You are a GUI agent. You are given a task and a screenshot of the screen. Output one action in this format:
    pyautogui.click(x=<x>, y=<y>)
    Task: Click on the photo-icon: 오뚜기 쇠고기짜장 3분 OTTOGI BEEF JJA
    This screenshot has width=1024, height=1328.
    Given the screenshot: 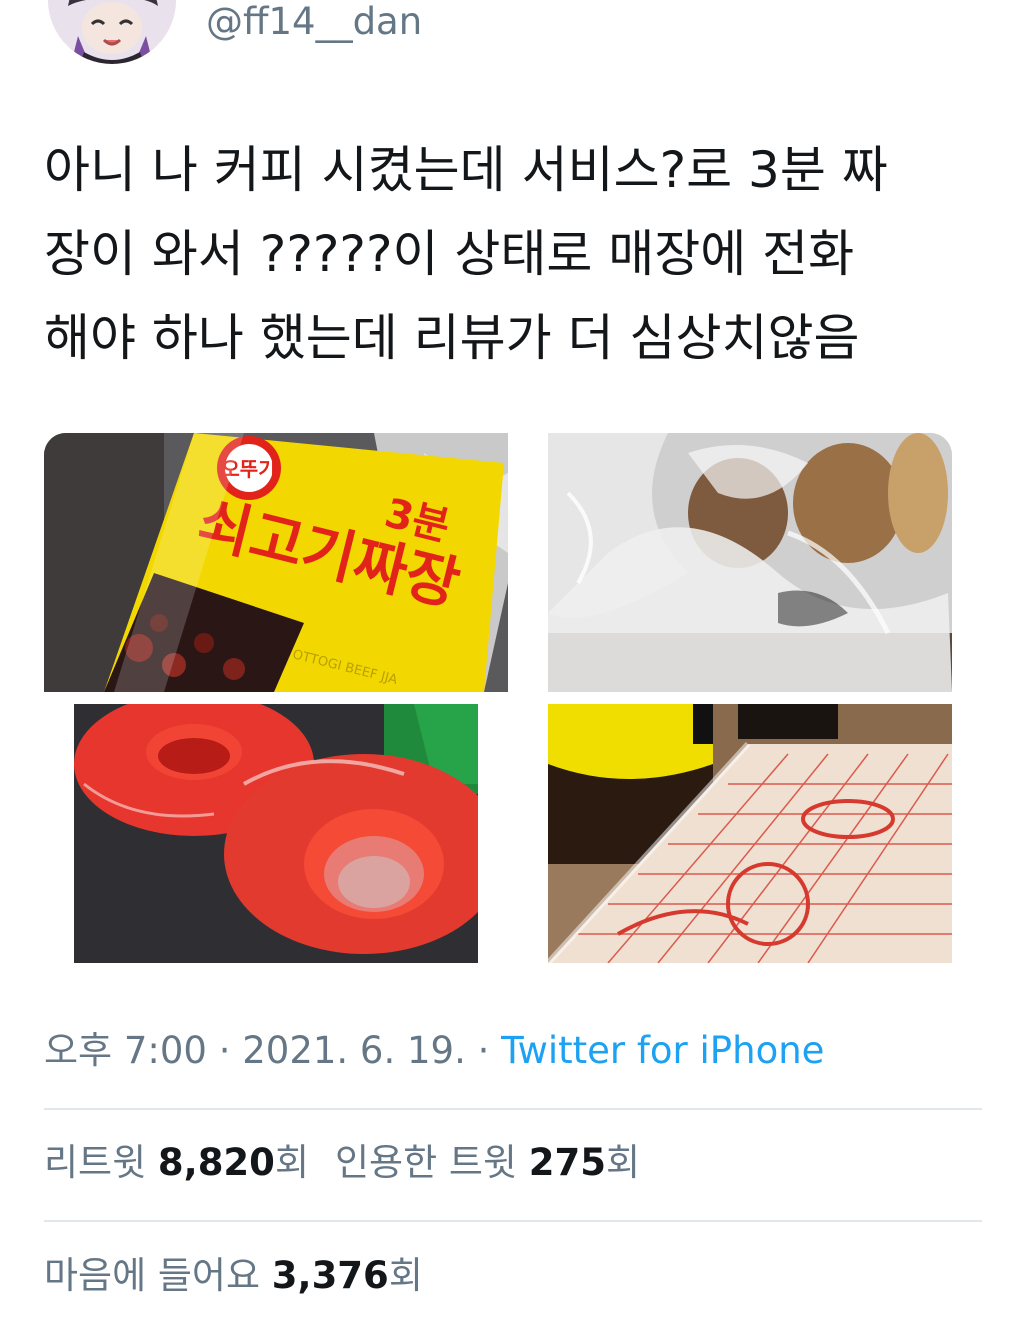 What is the action you would take?
    pyautogui.click(x=276, y=562)
    